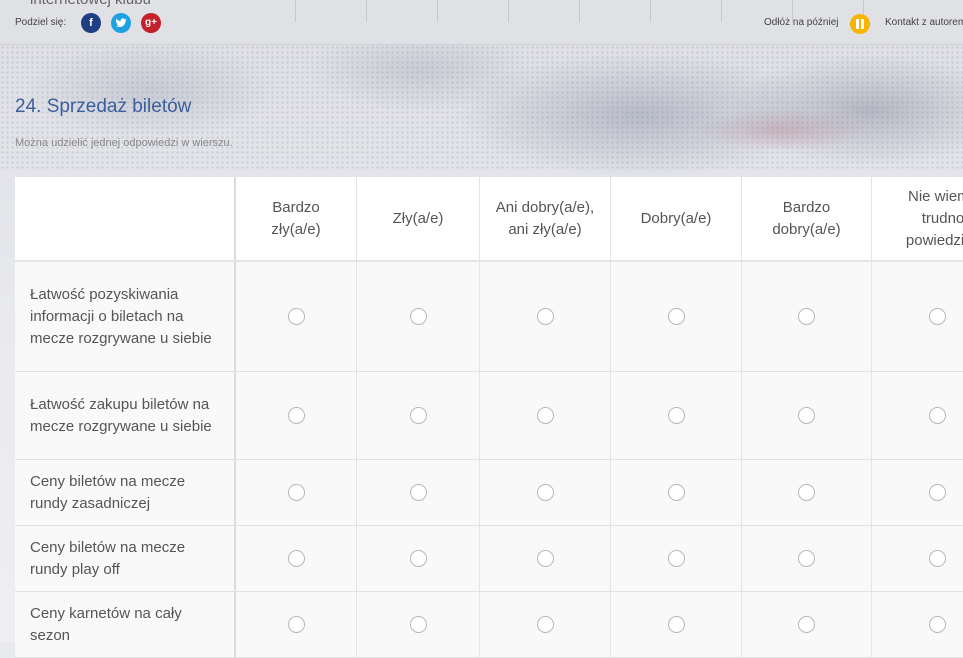  Describe the element at coordinates (807, 218) in the screenshot. I see `column-header-very-good: Bardzo dobry(a/e)` at that location.